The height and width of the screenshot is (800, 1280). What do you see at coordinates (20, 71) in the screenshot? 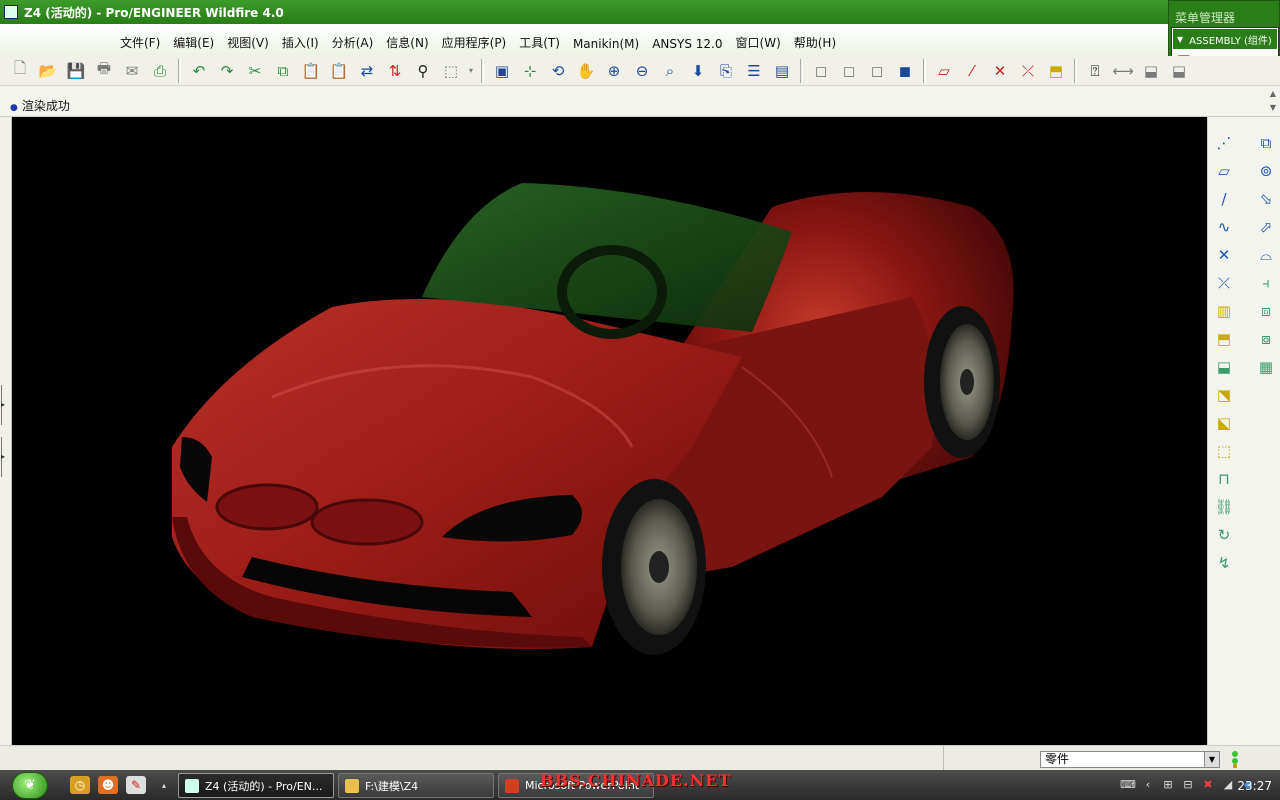
I see `new-file-icon: 🗋` at bounding box center [20, 71].